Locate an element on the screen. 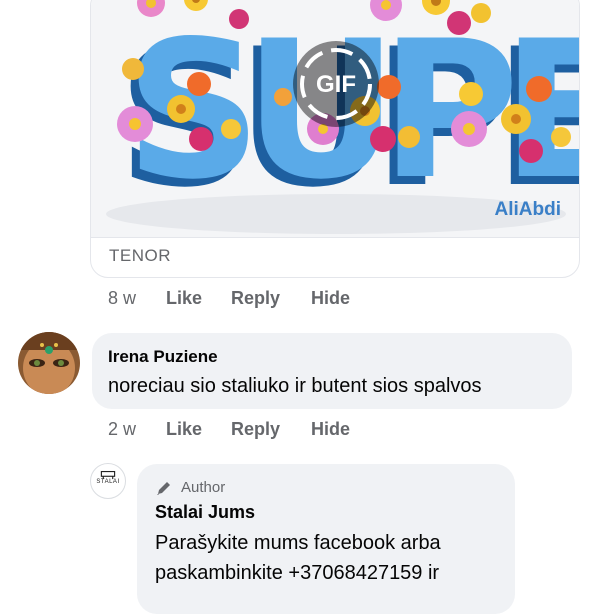 The height and width of the screenshot is (614, 600). reply-author: Stalai Jums is located at coordinates (205, 512).